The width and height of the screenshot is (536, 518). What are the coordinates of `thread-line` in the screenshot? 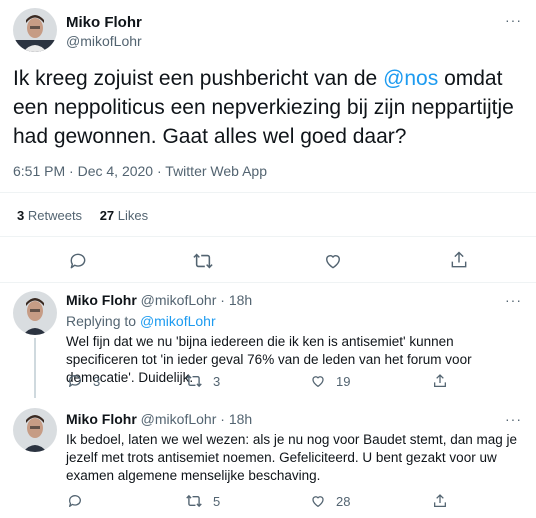 It's located at (35, 368).